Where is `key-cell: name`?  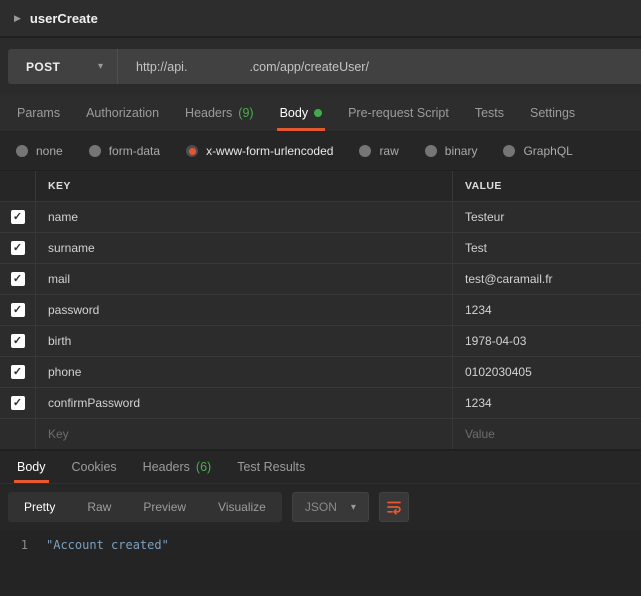
key-cell: name is located at coordinates (244, 217).